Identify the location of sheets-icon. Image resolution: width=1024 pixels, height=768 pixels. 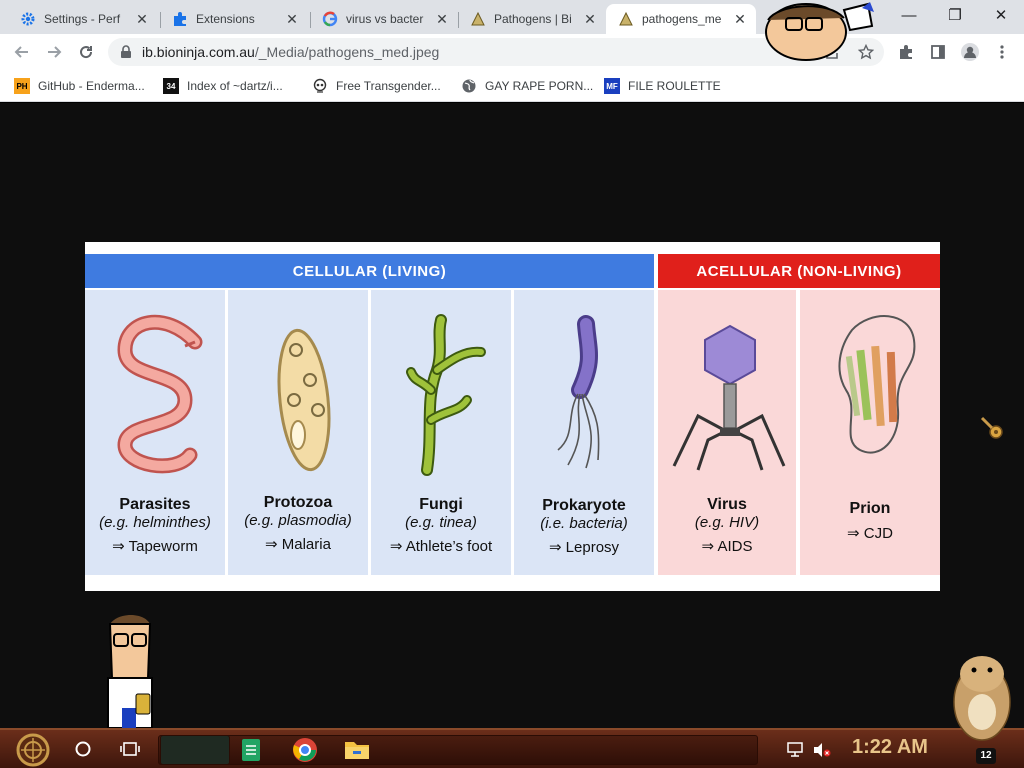
(251, 750).